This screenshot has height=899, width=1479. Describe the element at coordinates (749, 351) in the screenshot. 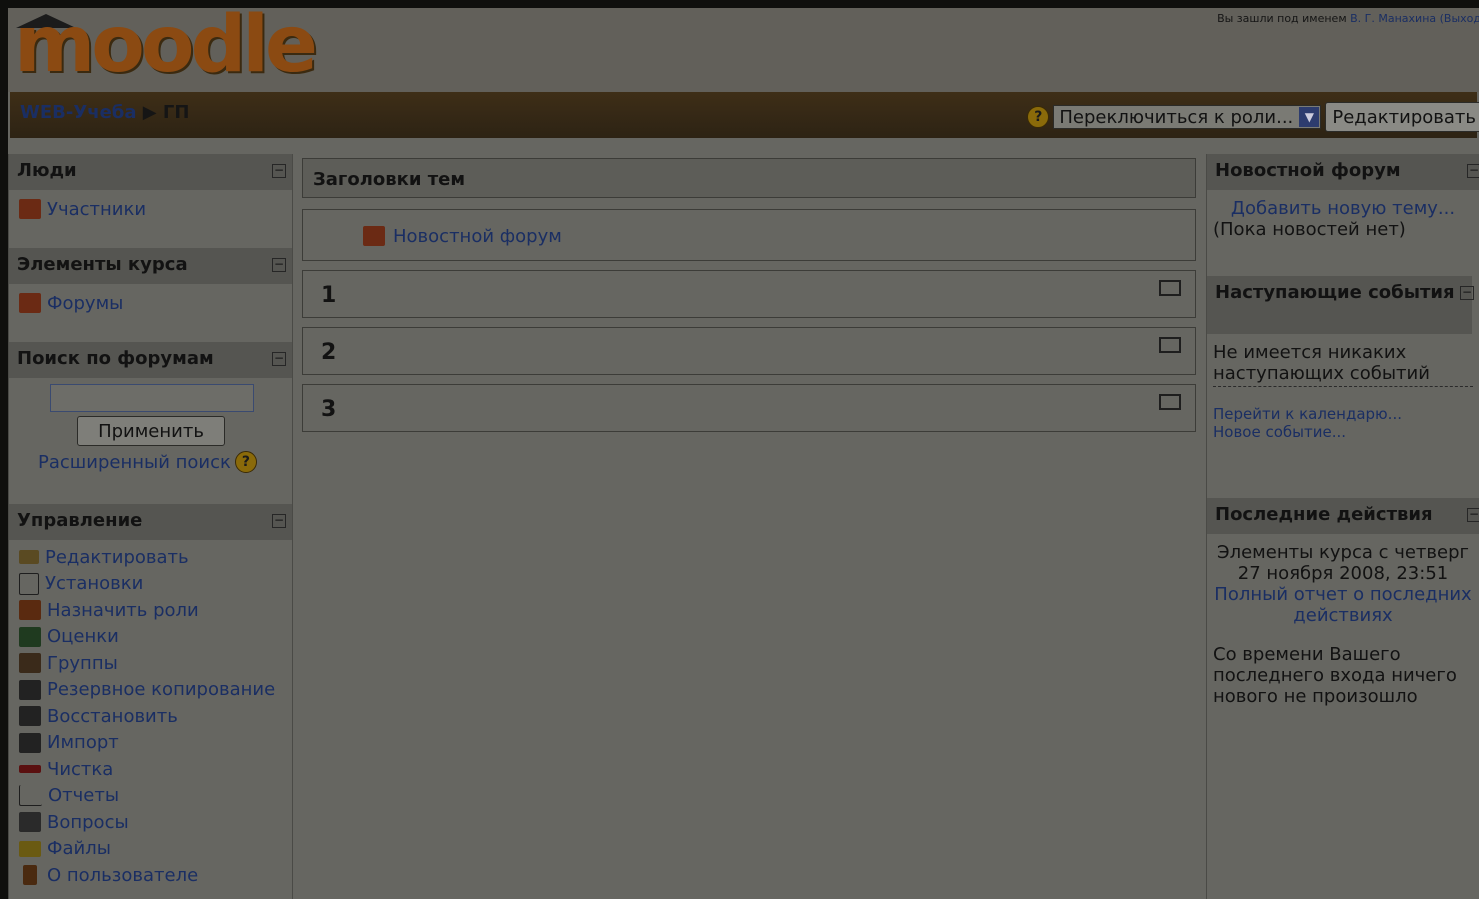

I see `section-2: 2` at that location.